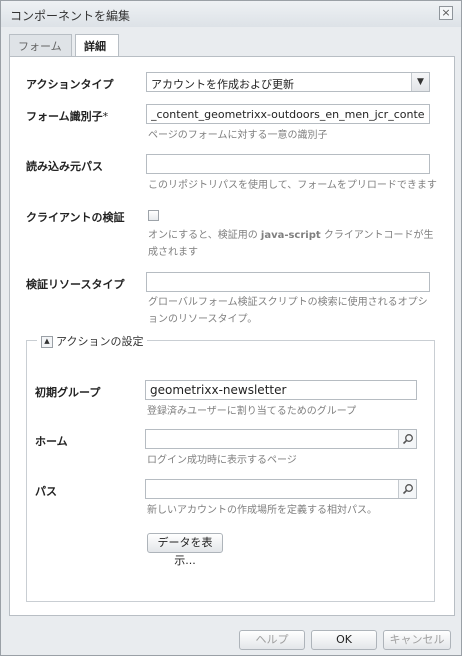 Image resolution: width=464 pixels, height=658 pixels. Describe the element at coordinates (420, 82) in the screenshot. I see `chevron-down-icon: ▼` at that location.